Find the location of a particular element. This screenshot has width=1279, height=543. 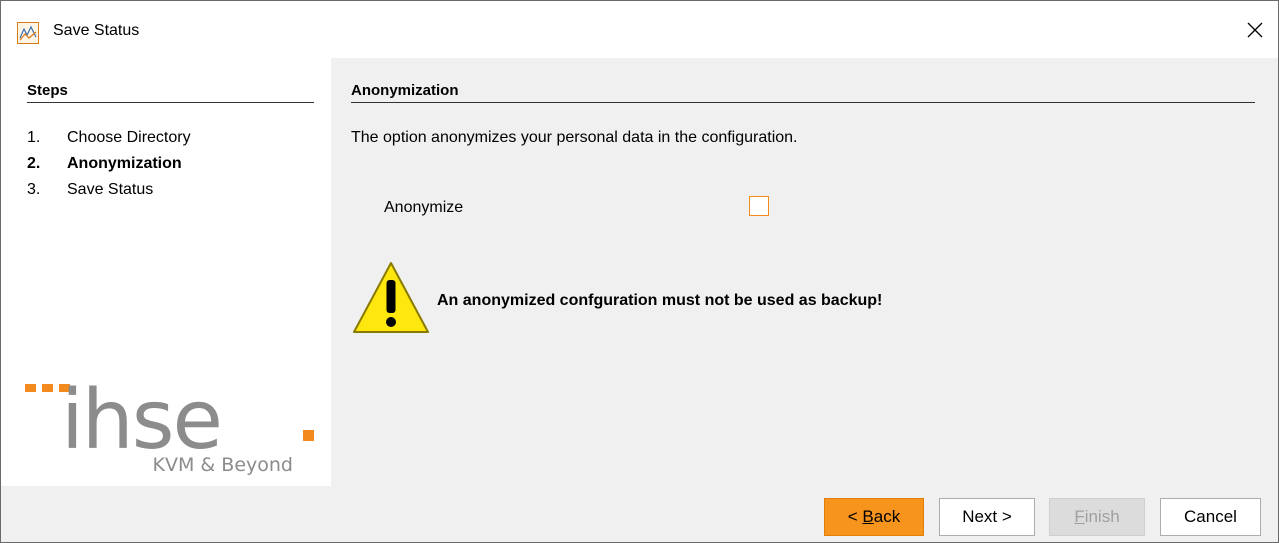

ihse-logo: ihse KVM & Beyond is located at coordinates (169, 427).